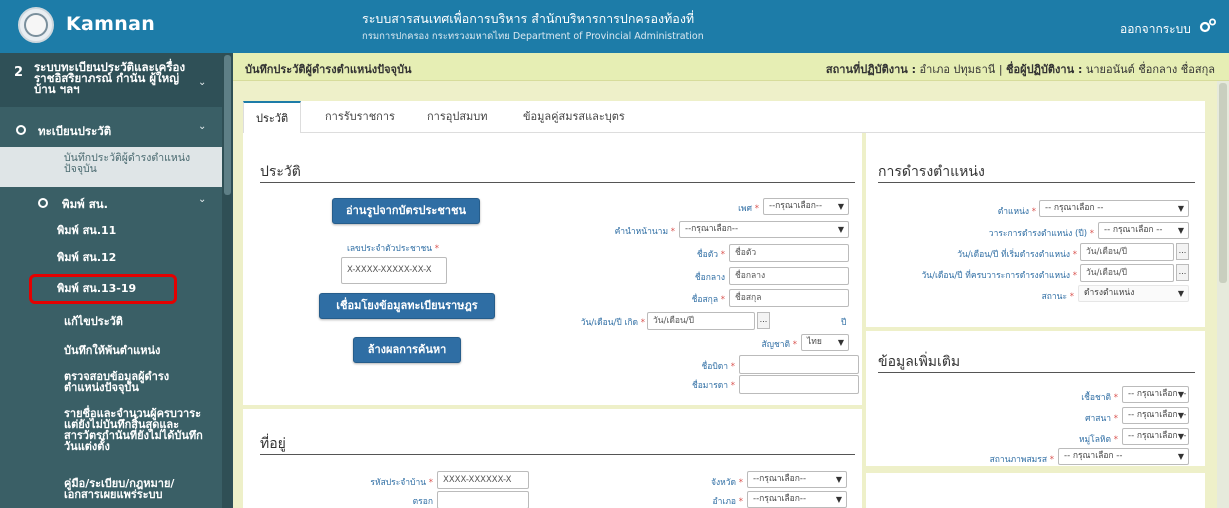 The image size is (1229, 508). Describe the element at coordinates (1127, 273) in the screenshot. I see `end-date-input: วัน/เดือน/ปี` at that location.